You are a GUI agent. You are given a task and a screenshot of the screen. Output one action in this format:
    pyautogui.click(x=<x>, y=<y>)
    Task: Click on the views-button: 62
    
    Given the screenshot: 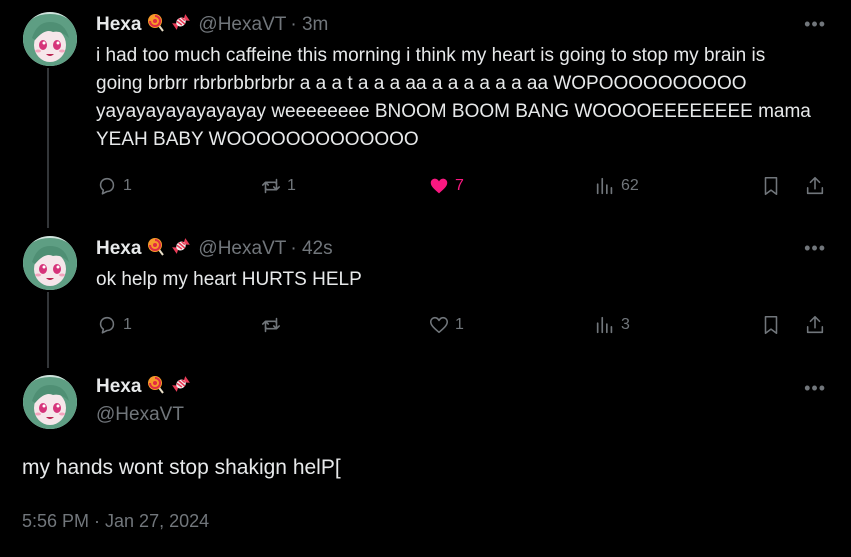 What is the action you would take?
    pyautogui.click(x=616, y=186)
    